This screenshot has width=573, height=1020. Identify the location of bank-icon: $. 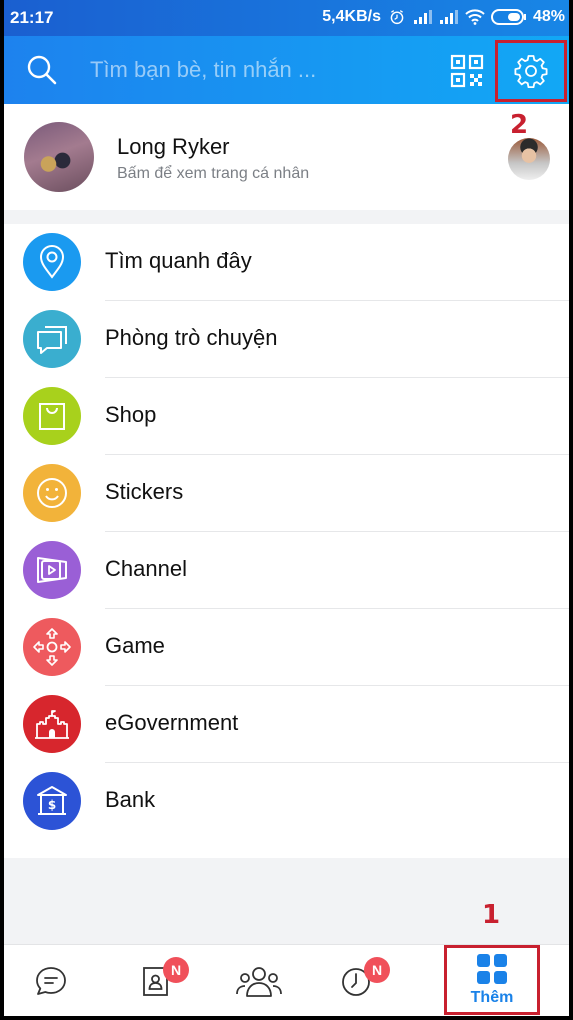
(52, 800).